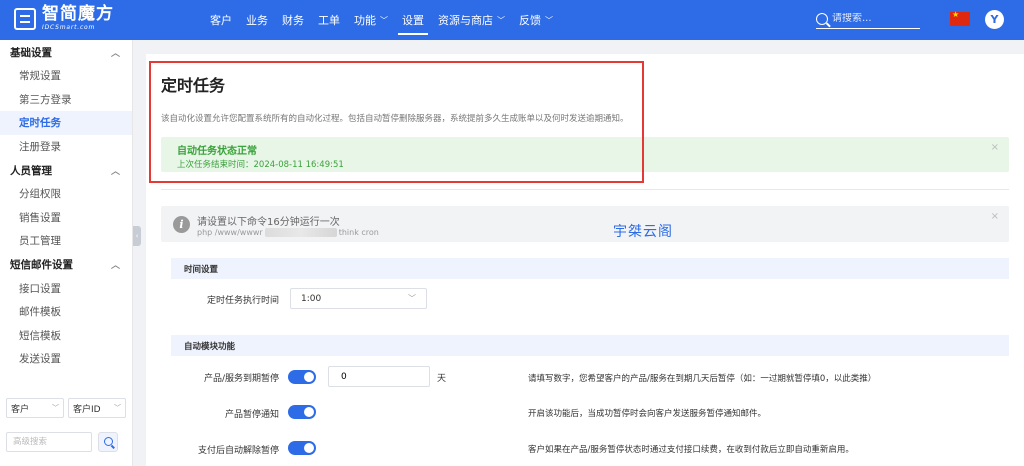 The height and width of the screenshot is (466, 1024). Describe the element at coordinates (66, 359) in the screenshot. I see `sidebar-item-send-settings: 发送设置` at that location.